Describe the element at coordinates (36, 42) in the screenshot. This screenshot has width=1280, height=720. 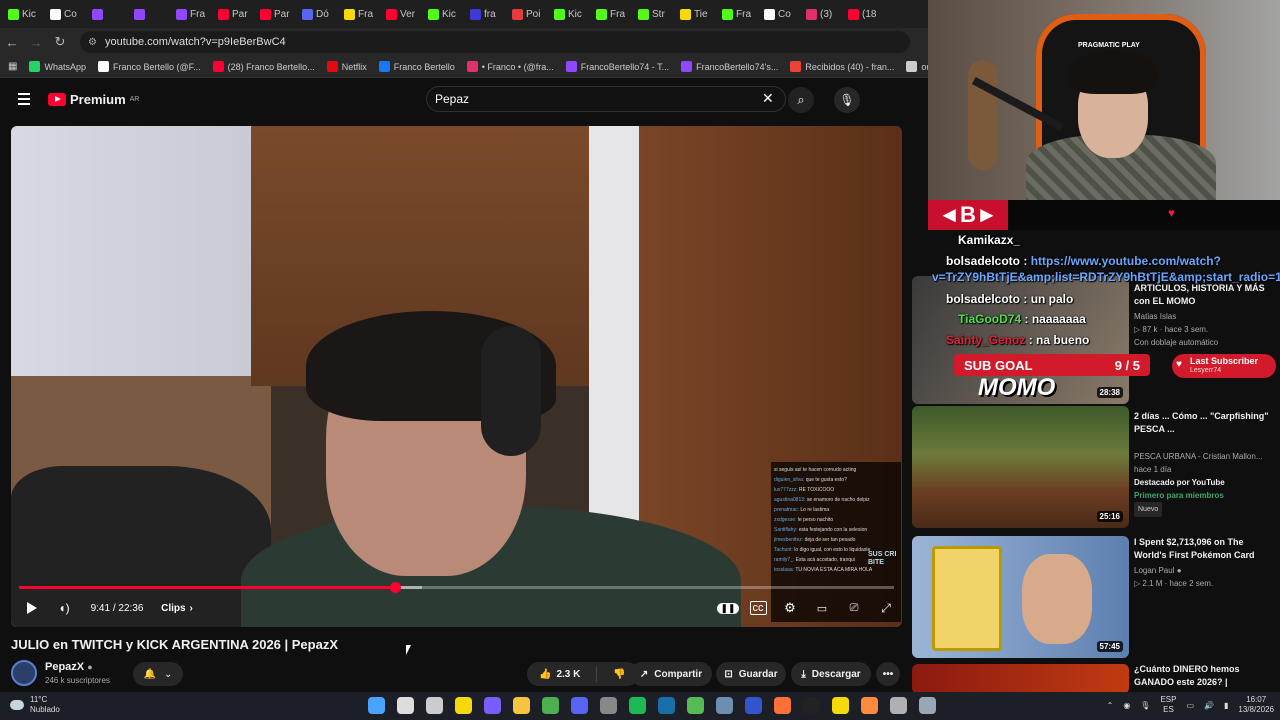
I see `forward-icon: →` at that location.